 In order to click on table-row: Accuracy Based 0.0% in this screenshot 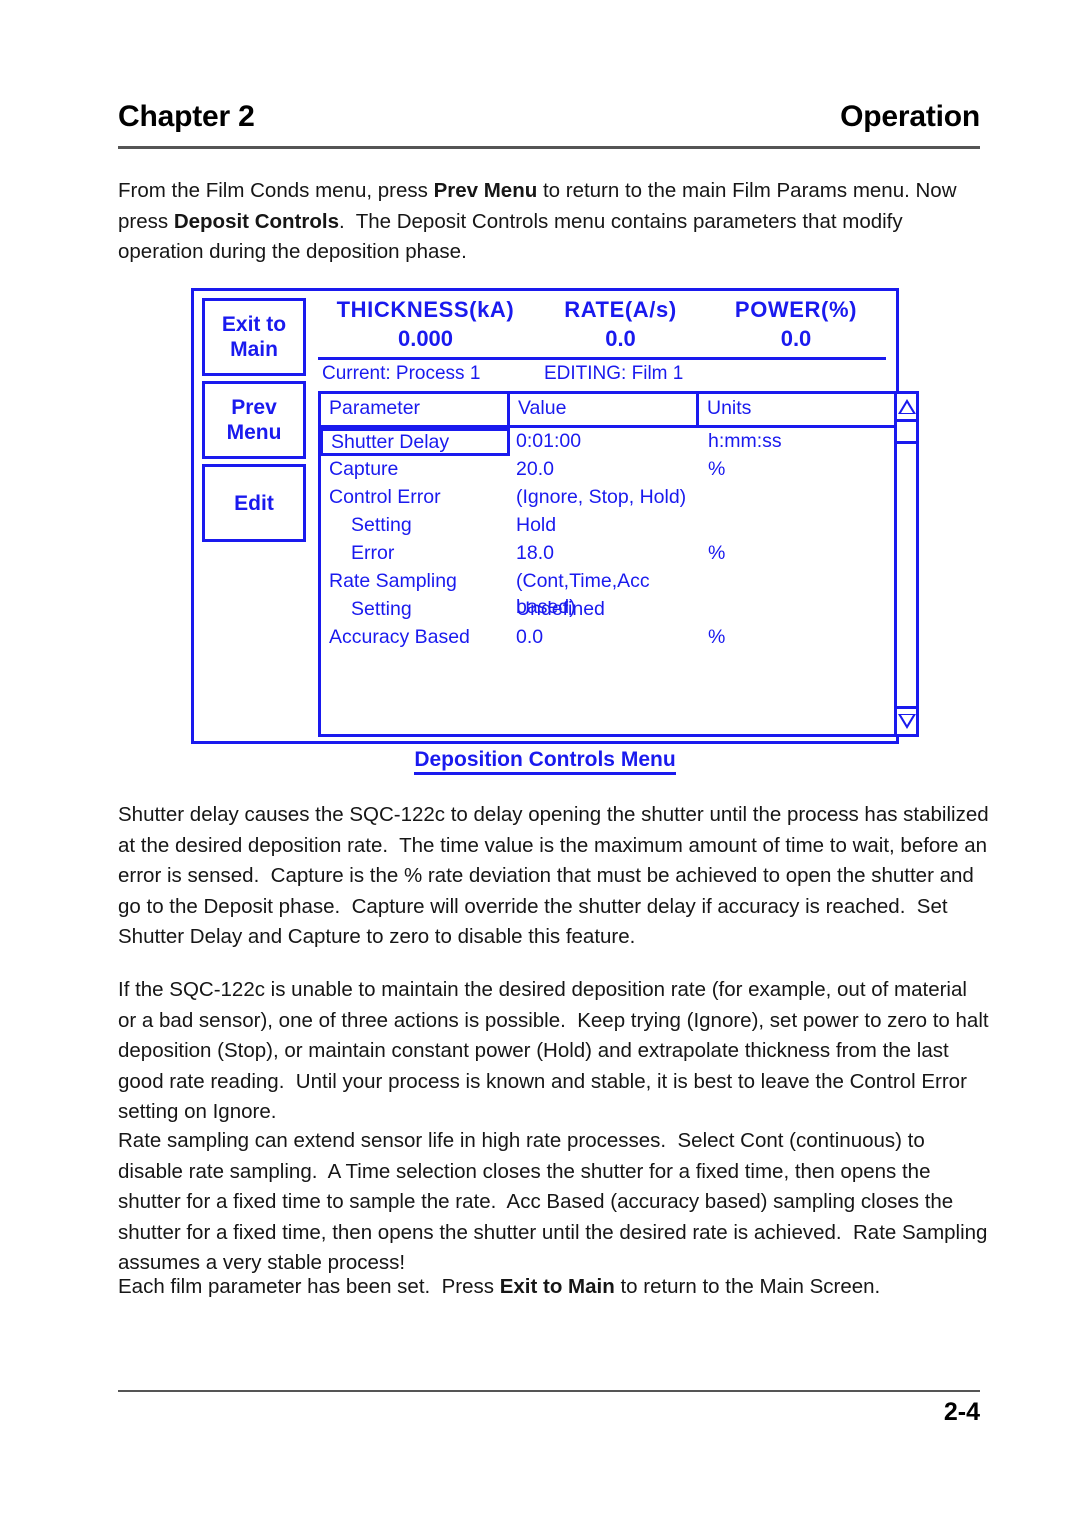, I will do `click(607, 638)`.